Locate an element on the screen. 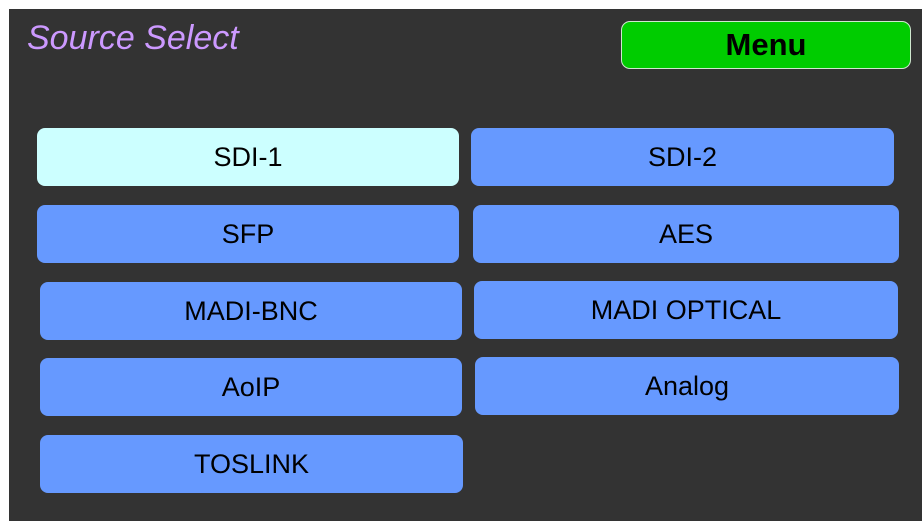 The height and width of the screenshot is (521, 922). source-button-analog: Analog is located at coordinates (687, 386).